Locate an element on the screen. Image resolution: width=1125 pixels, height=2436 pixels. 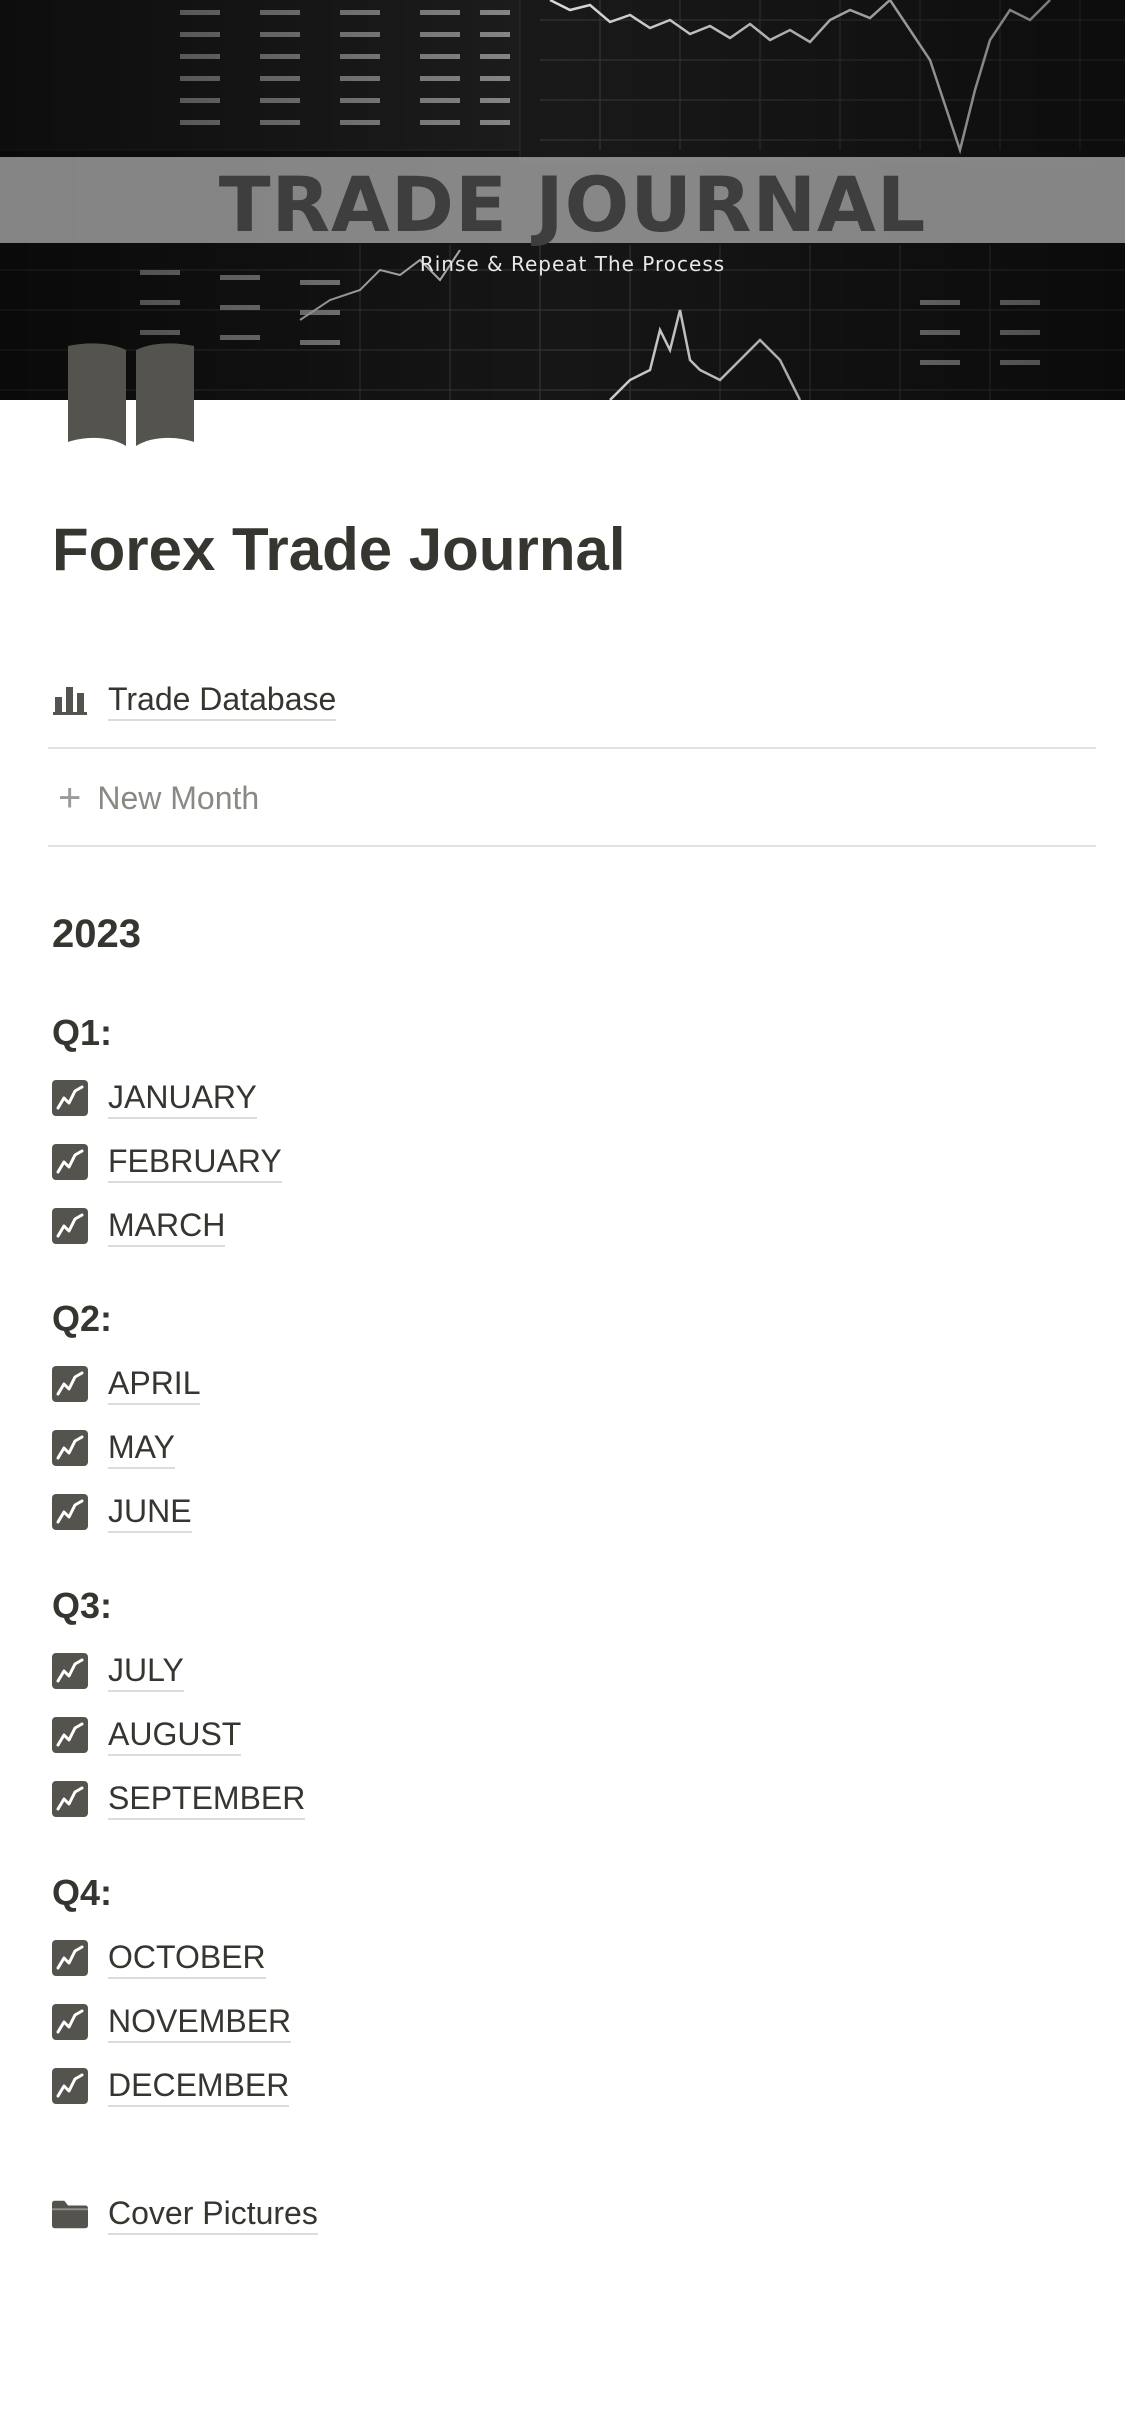
month-link-august: AUGUST is located at coordinates (147, 1735).